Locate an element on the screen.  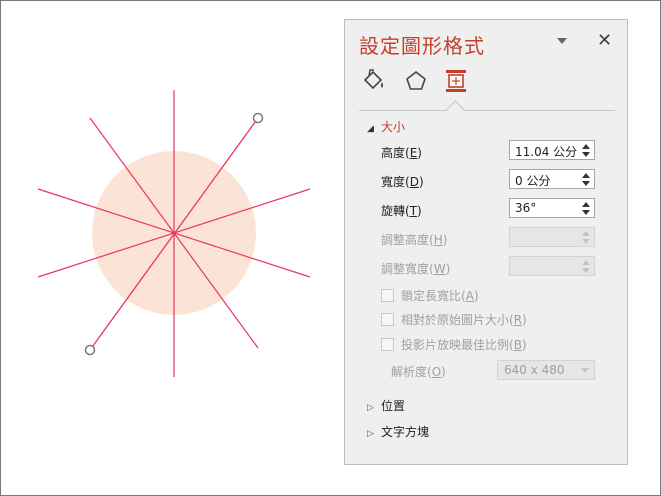
section-position-header: ▷ 位置 is located at coordinates (386, 405).